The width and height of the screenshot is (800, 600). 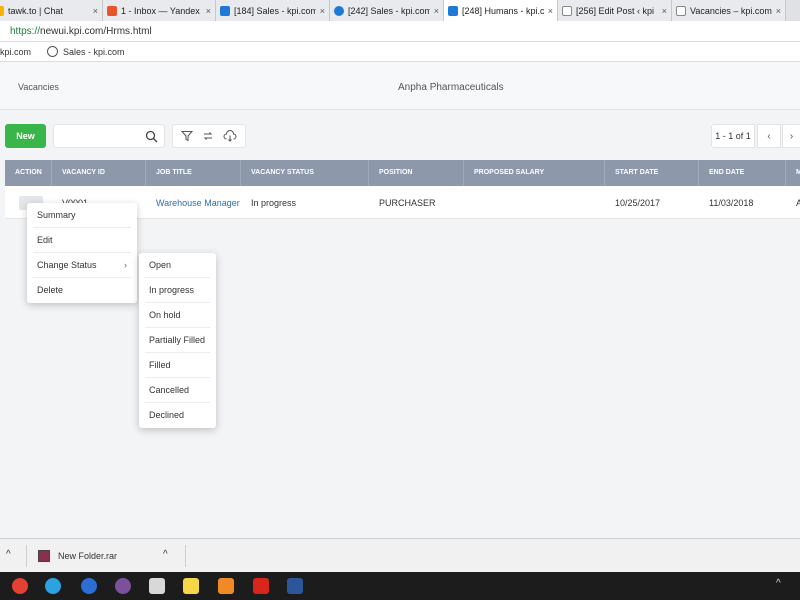 I want to click on bookmarks-bar: kpi.com Sales - kpi.com, so click(x=400, y=52).